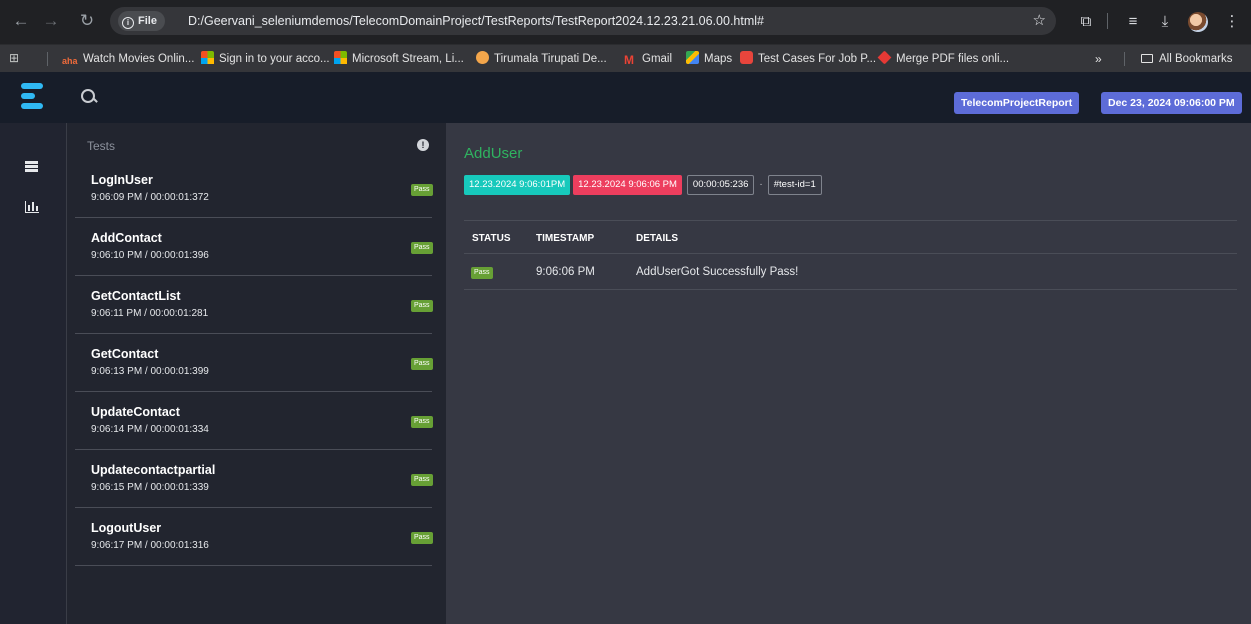 Image resolution: width=1251 pixels, height=624 pixels. Describe the element at coordinates (1098, 59) in the screenshot. I see `more-bookmarks-chevron: »` at that location.